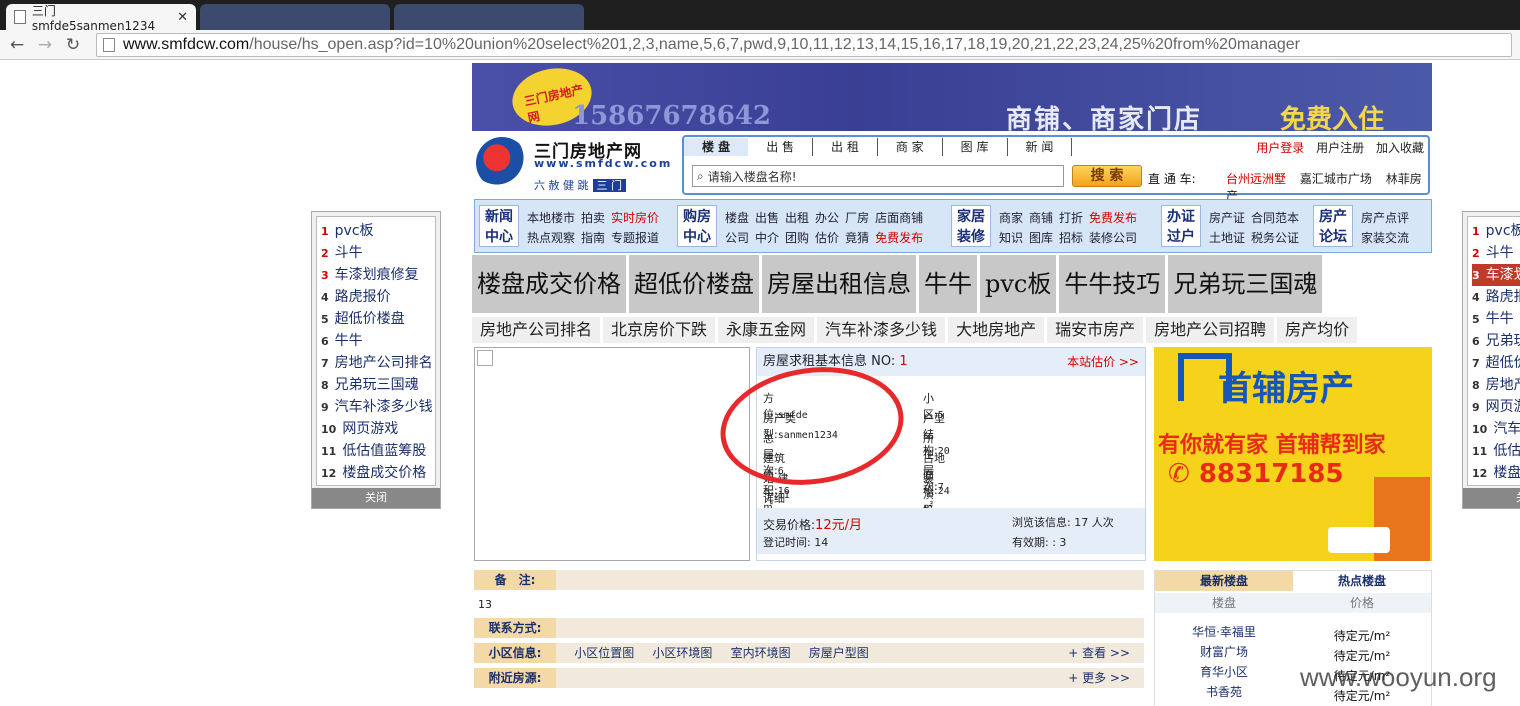 Image resolution: width=1520 pixels, height=706 pixels. What do you see at coordinates (551, 238) in the screenshot?
I see `nav-link: 热点观察` at bounding box center [551, 238].